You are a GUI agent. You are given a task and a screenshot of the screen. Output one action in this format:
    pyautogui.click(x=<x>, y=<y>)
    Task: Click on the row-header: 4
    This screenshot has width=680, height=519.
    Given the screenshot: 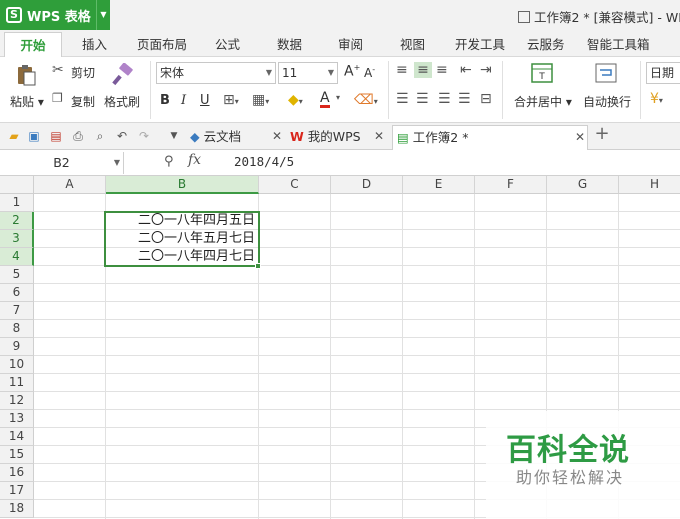 What is the action you would take?
    pyautogui.click(x=17, y=257)
    